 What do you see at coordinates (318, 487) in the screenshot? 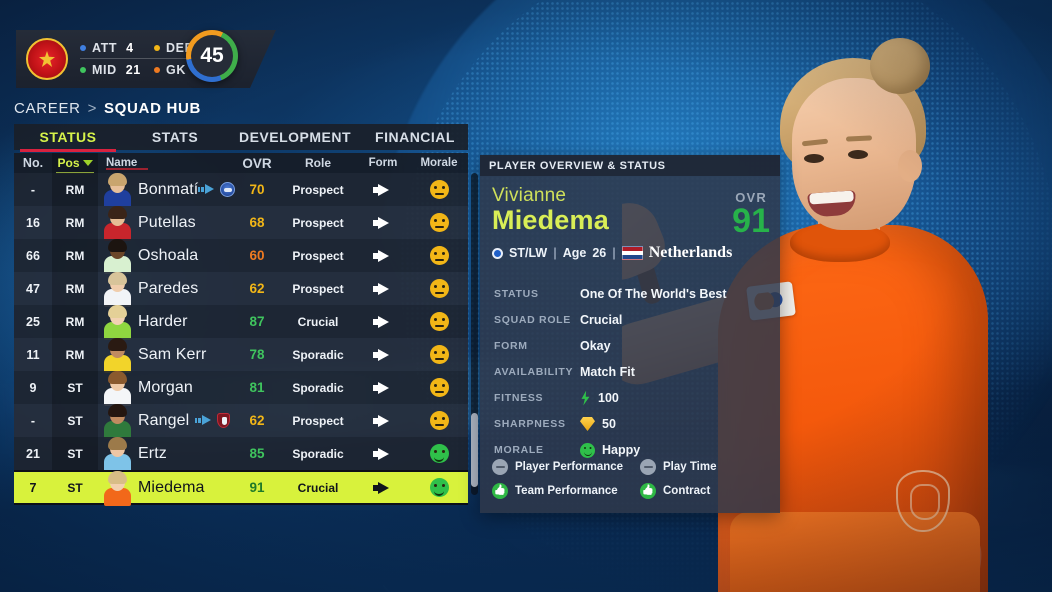
I see `cell-role: Crucial` at bounding box center [318, 487].